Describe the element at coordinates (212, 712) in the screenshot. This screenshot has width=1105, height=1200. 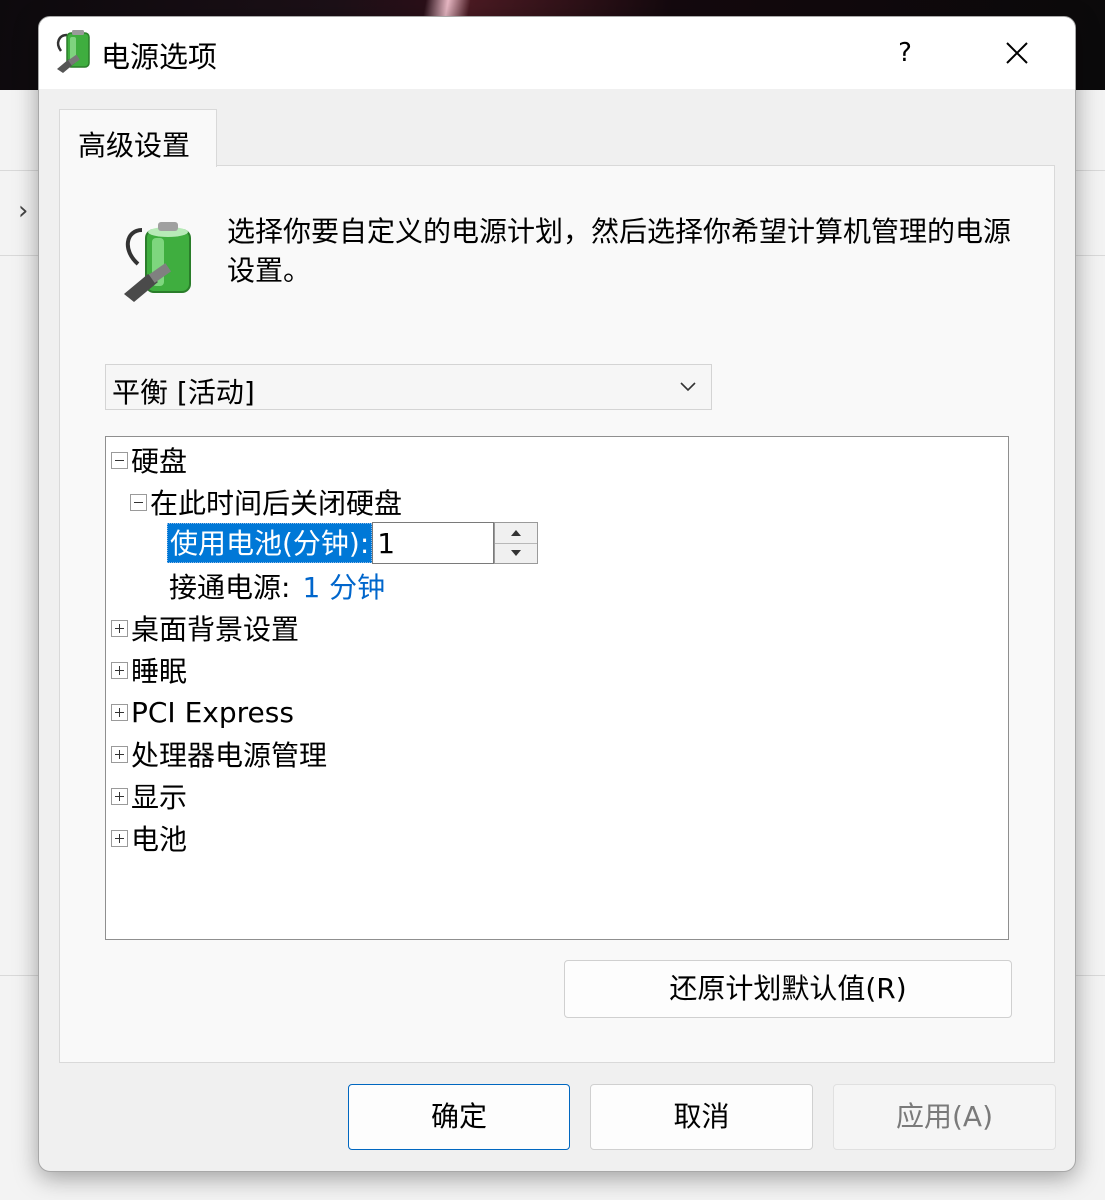
I see `tree-node-label: PCI Express` at that location.